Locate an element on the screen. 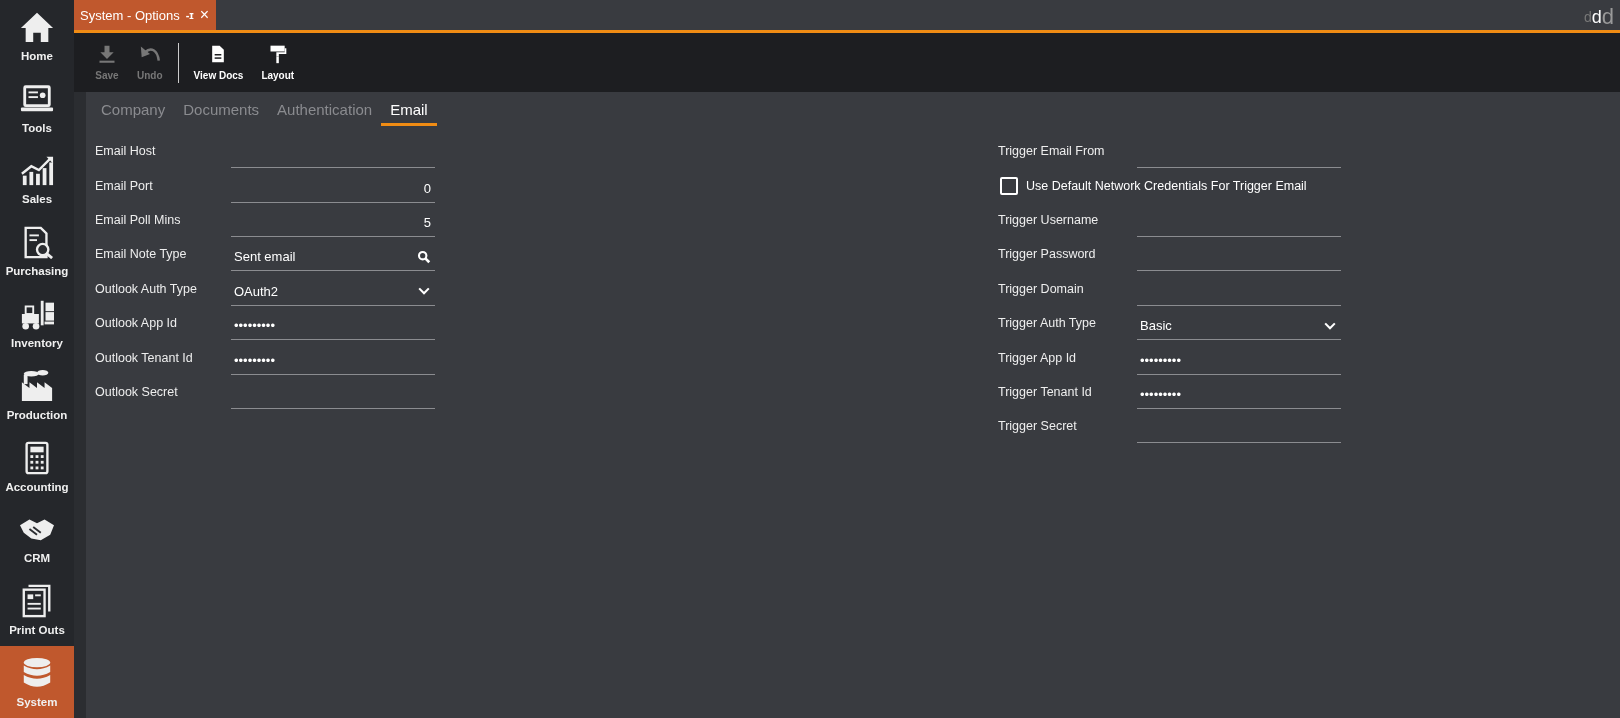 The height and width of the screenshot is (718, 1620). checkbox is located at coordinates (1009, 185).